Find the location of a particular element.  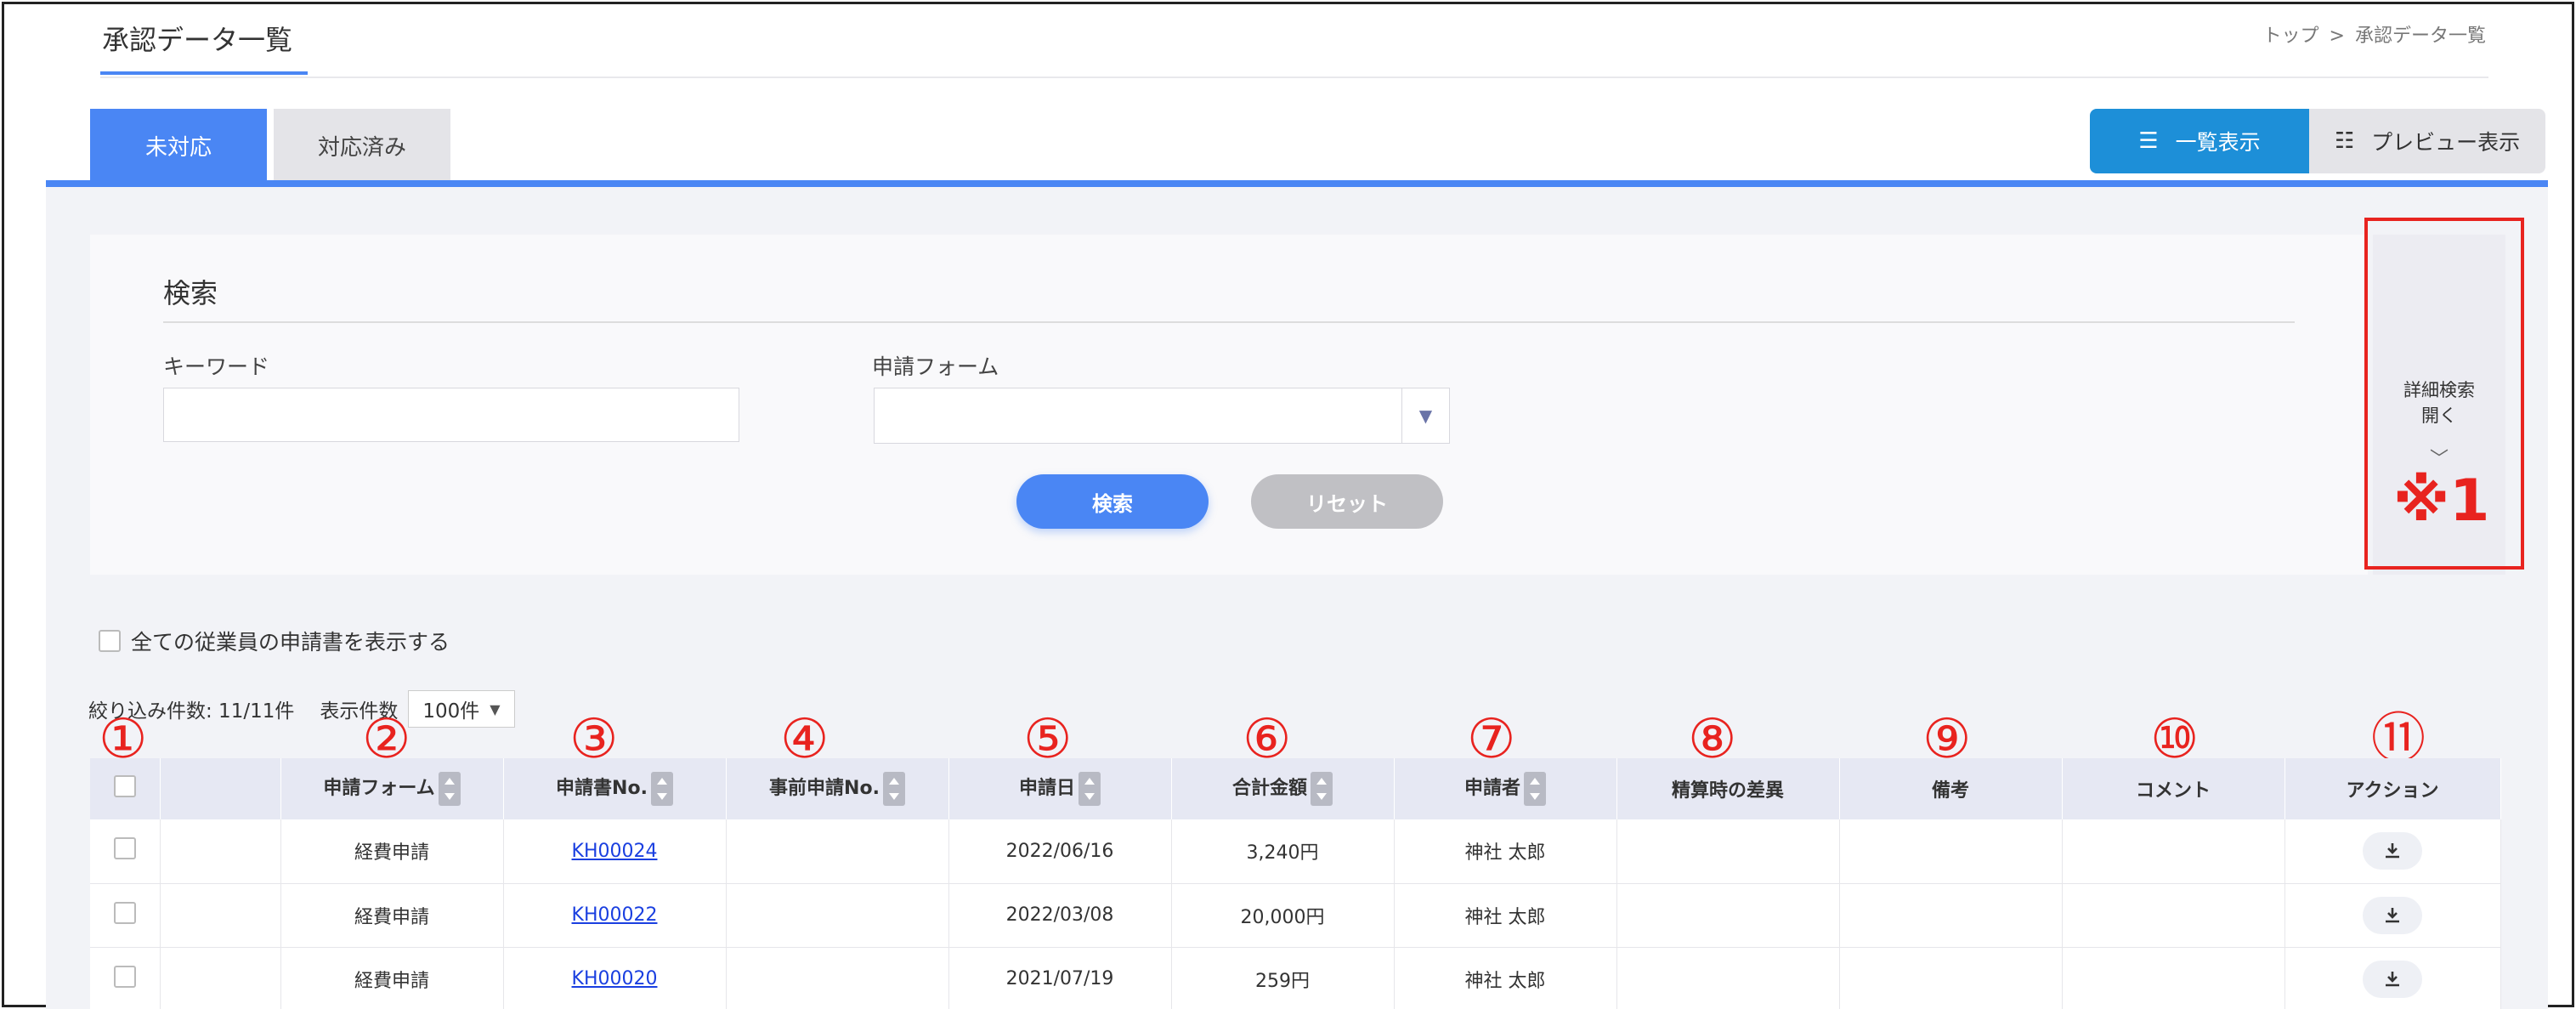

detail-search-open-label: 開く is located at coordinates (2439, 415).